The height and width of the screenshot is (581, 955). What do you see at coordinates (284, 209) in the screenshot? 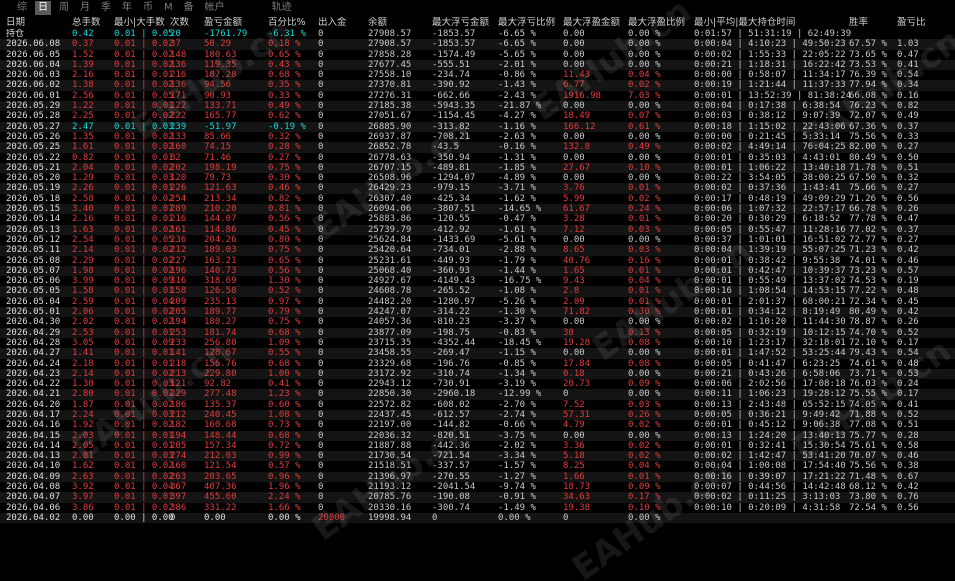
I see `cell-percent: 0.81 %` at bounding box center [284, 209].